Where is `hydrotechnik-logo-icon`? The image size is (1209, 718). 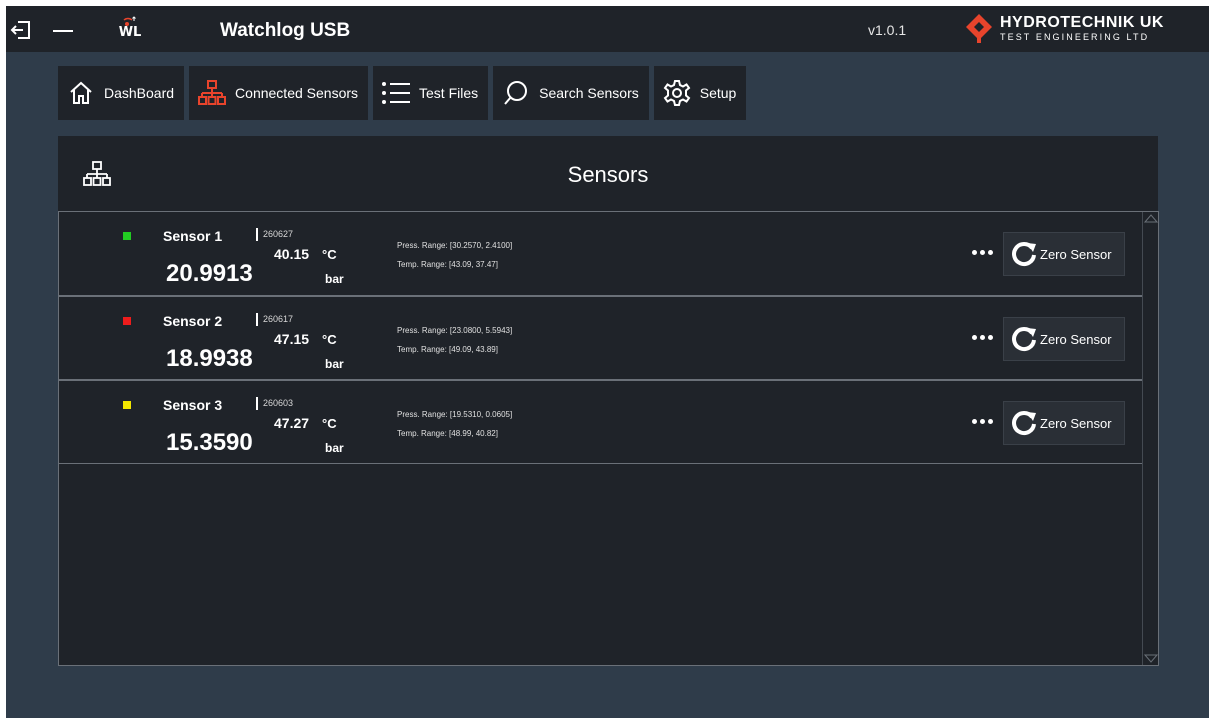 hydrotechnik-logo-icon is located at coordinates (979, 28).